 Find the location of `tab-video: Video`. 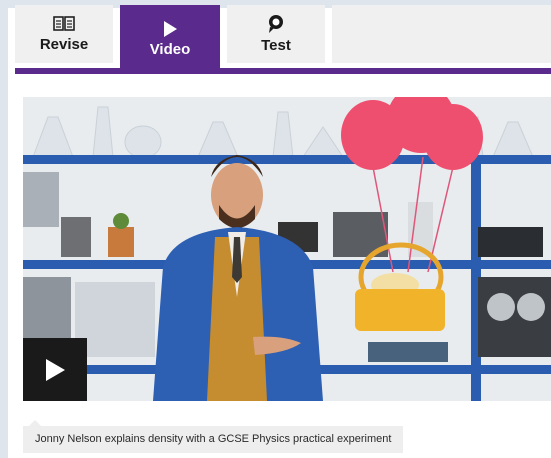

tab-video: Video is located at coordinates (170, 39).